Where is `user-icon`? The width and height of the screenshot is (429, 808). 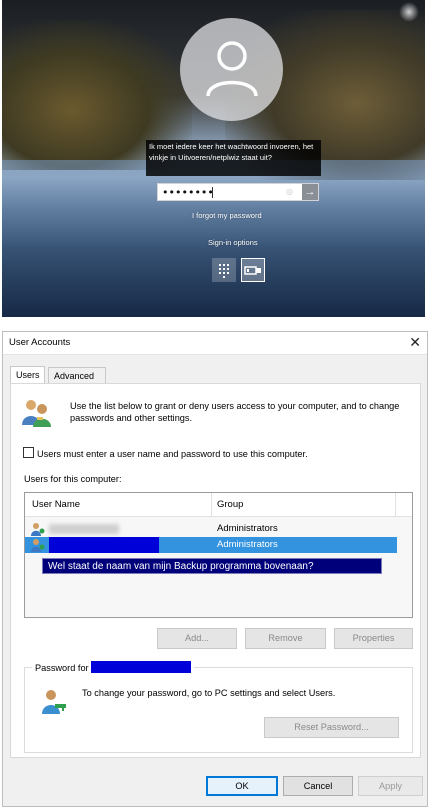
user-icon is located at coordinates (232, 69).